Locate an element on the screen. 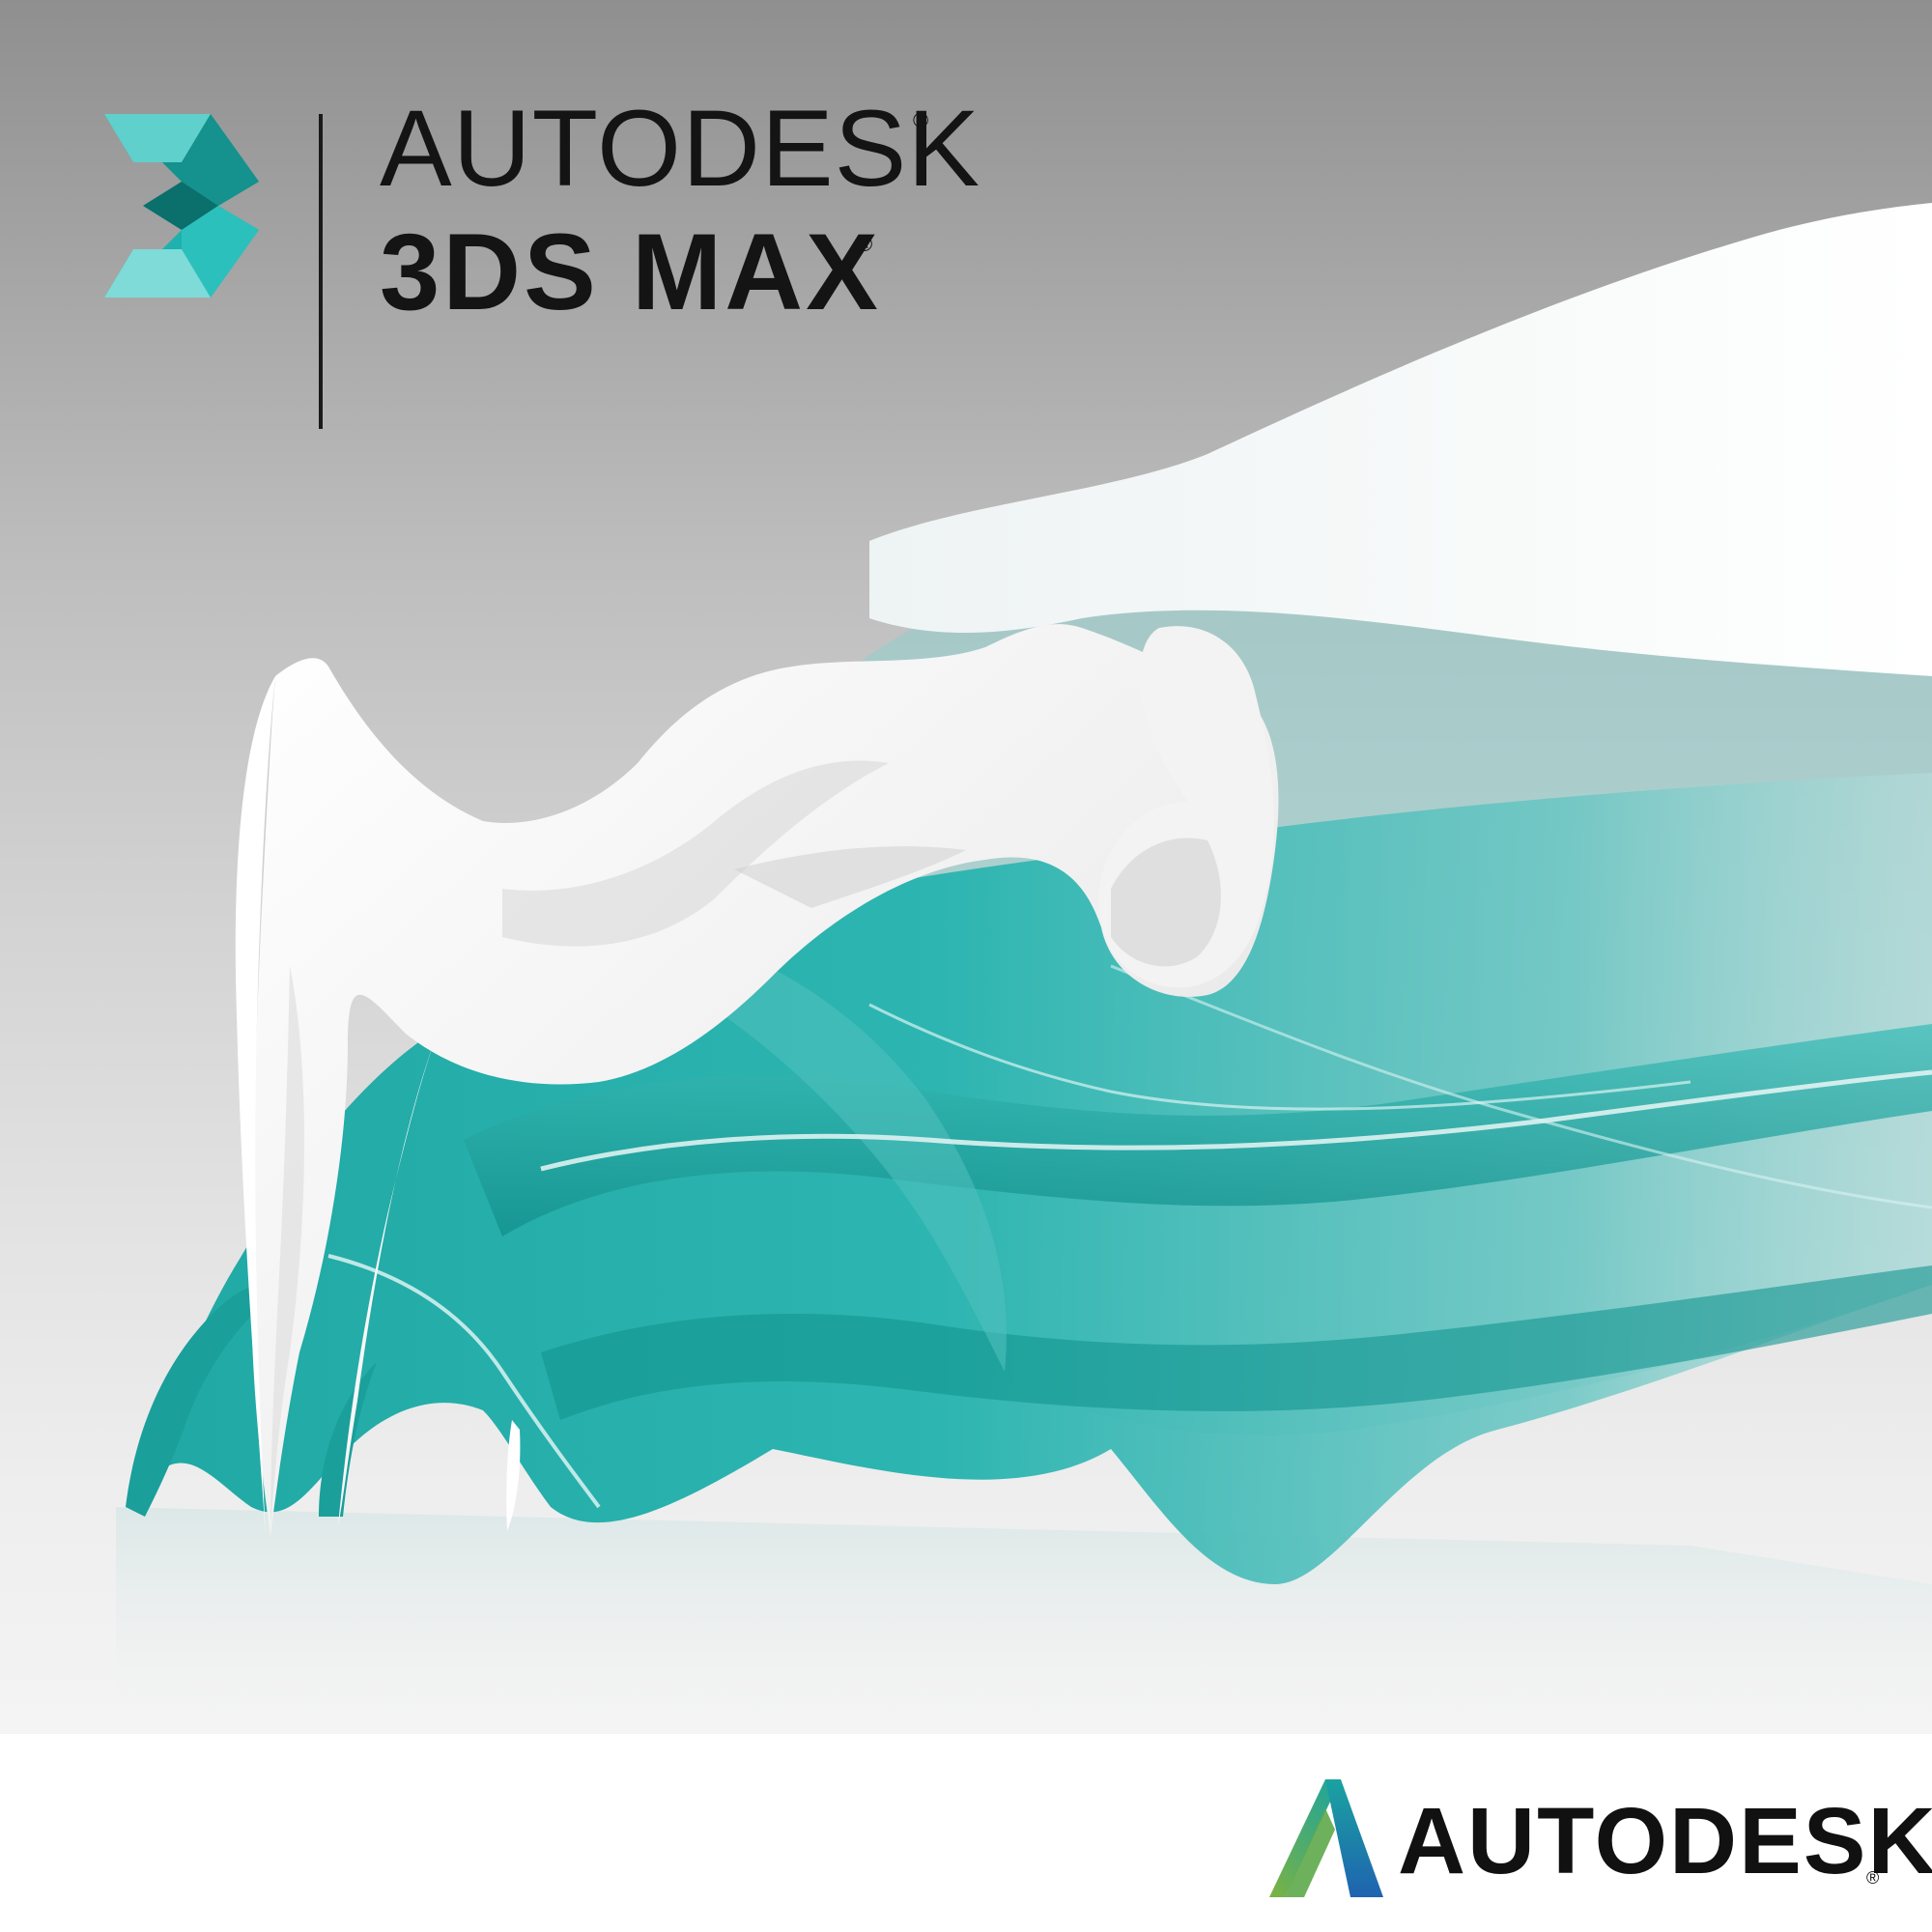 The width and height of the screenshot is (1932, 1932). lockup-divider is located at coordinates (321, 271).